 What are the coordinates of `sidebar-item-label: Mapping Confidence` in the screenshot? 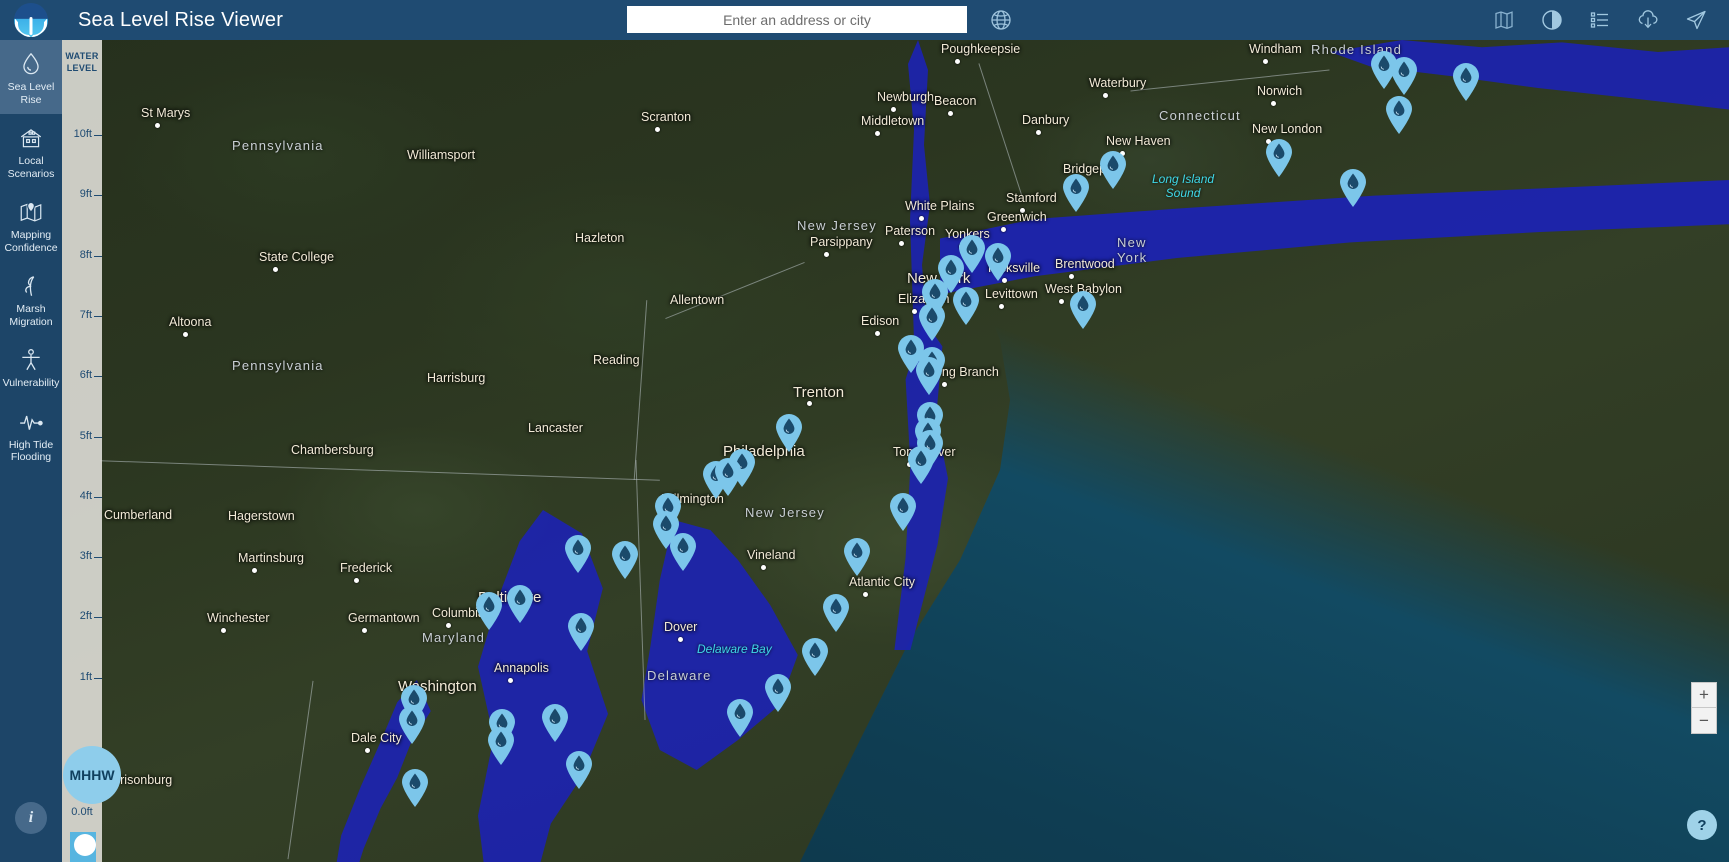 It's located at (31, 241).